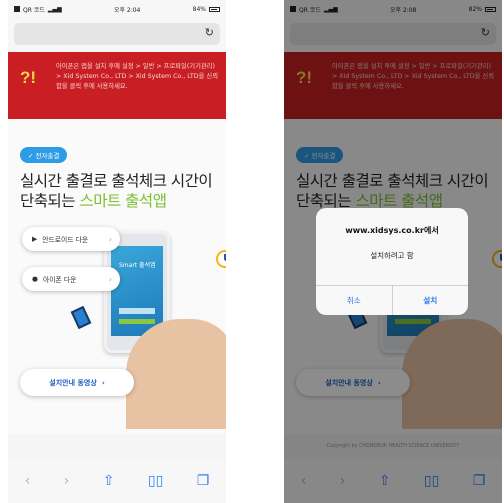 The image size is (504, 503). I want to click on install-confirm-dialog: www.xidsys.co.kr에서 설치하려고 함 취소 설치, so click(392, 261).